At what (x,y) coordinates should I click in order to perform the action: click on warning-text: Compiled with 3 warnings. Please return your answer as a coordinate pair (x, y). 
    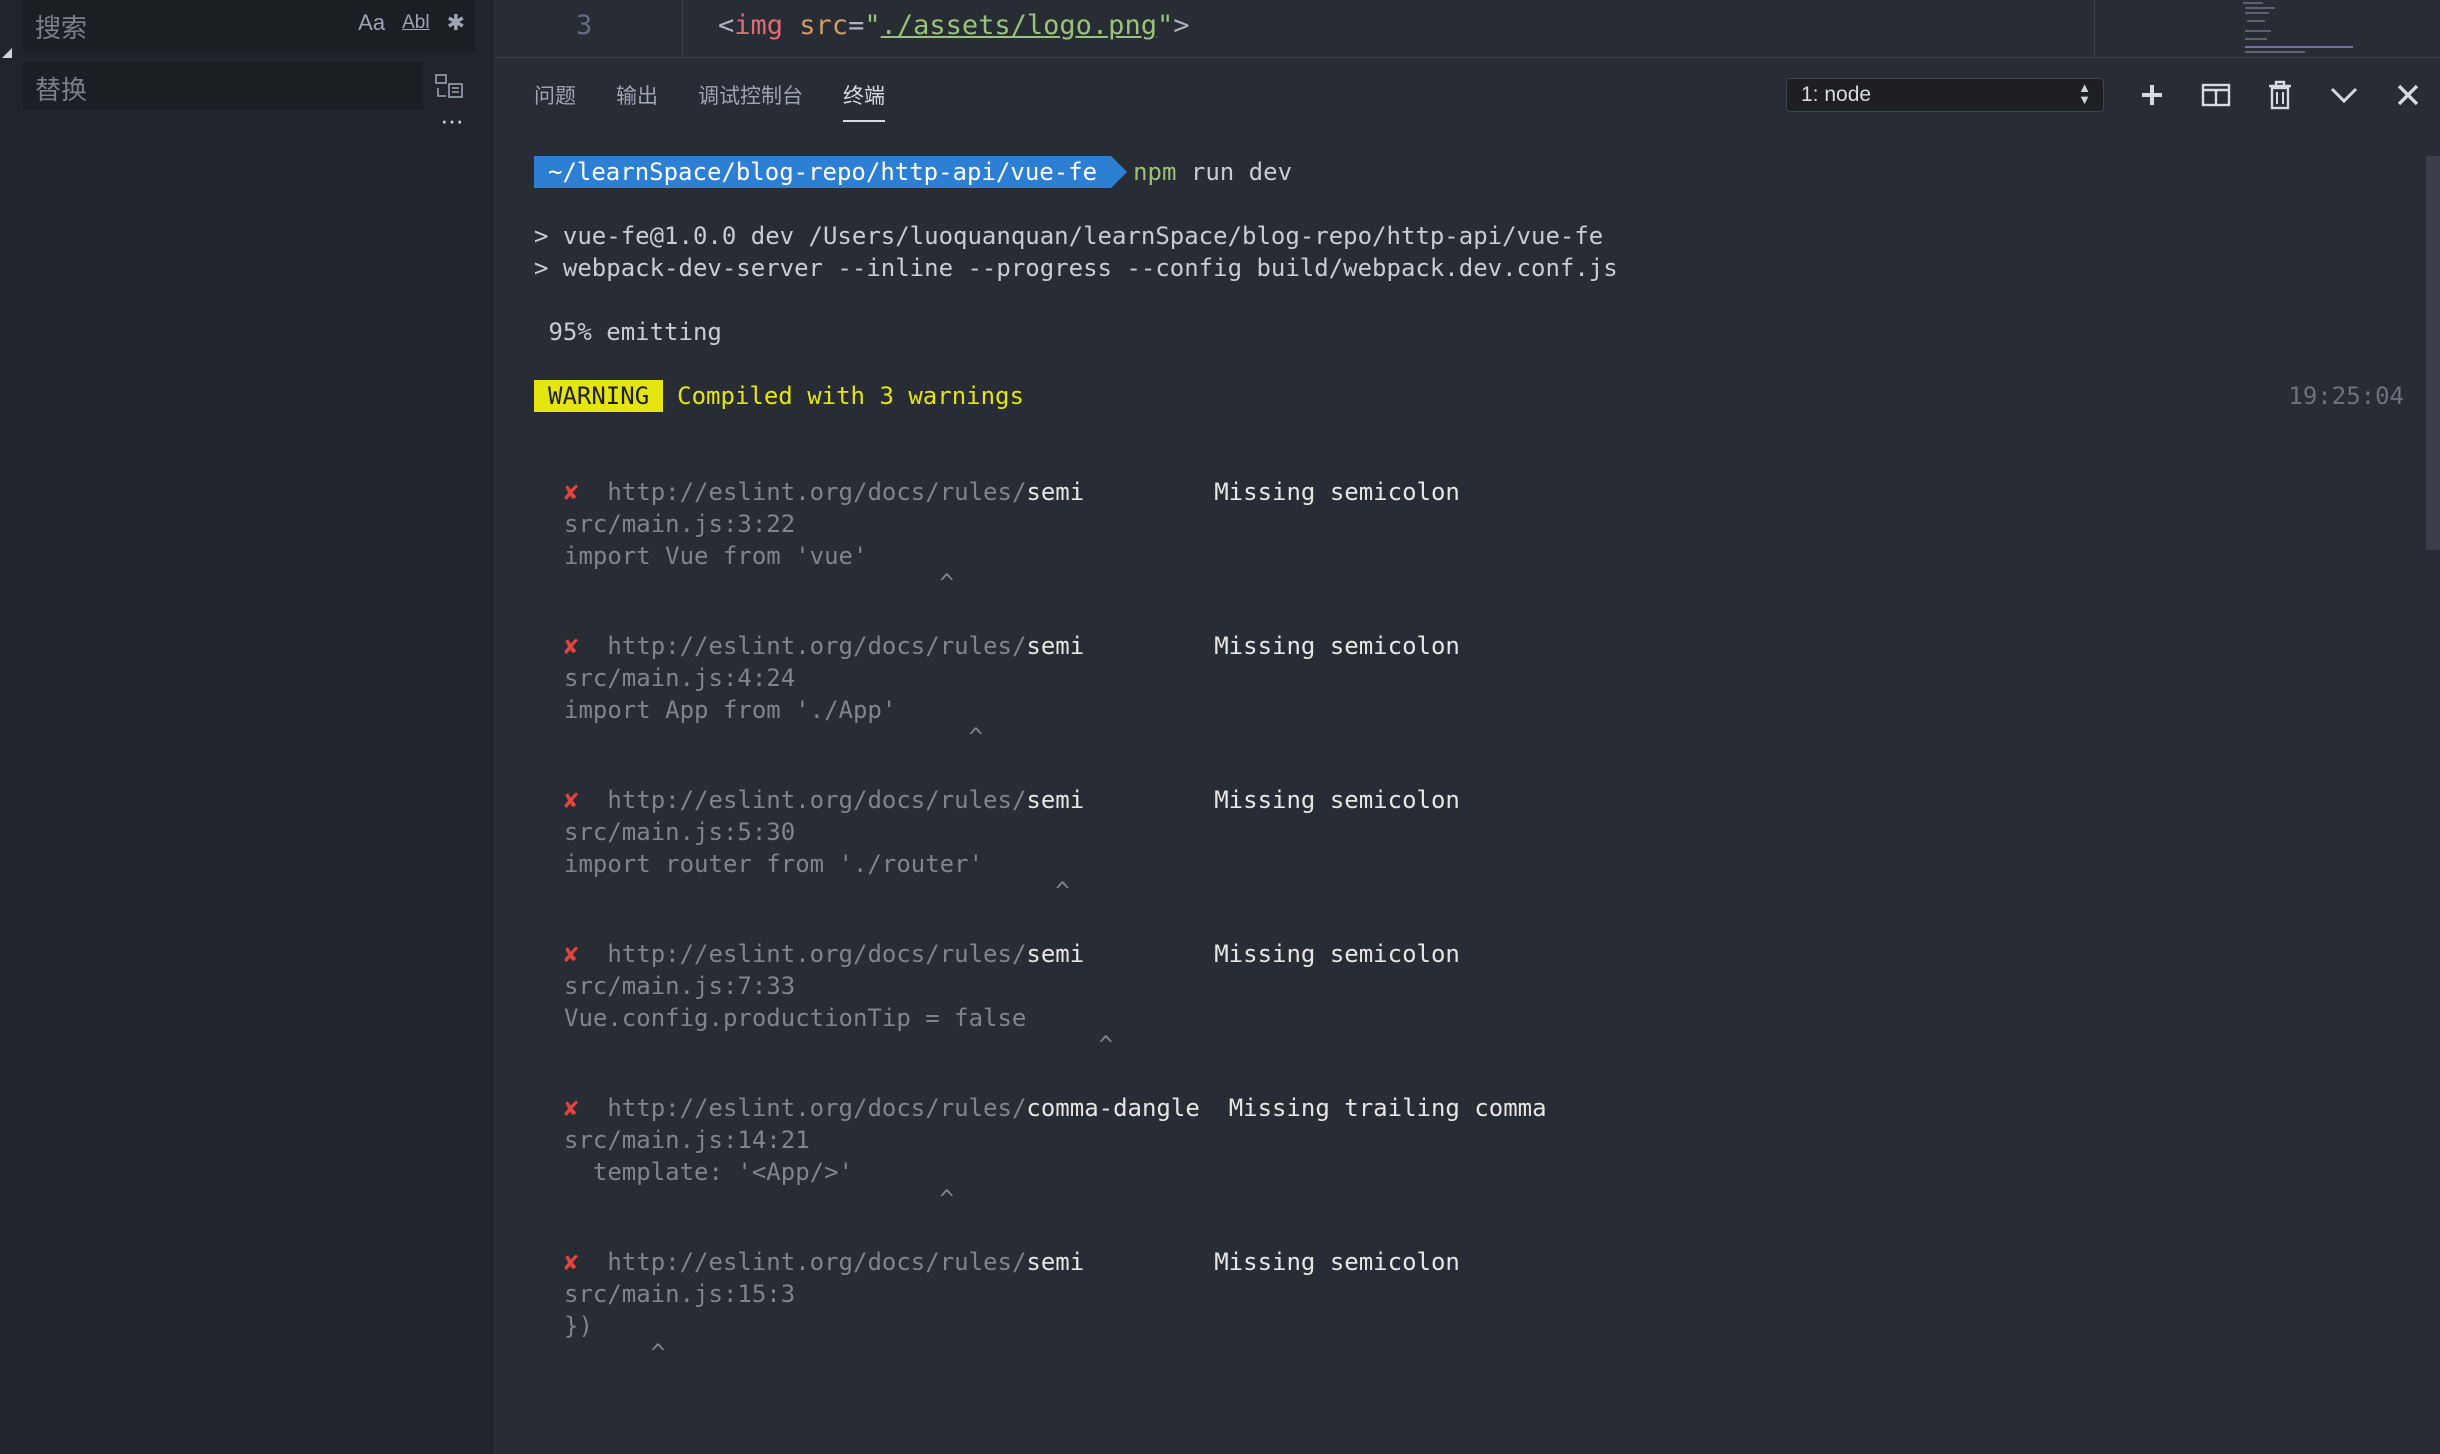
    Looking at the image, I should click on (850, 396).